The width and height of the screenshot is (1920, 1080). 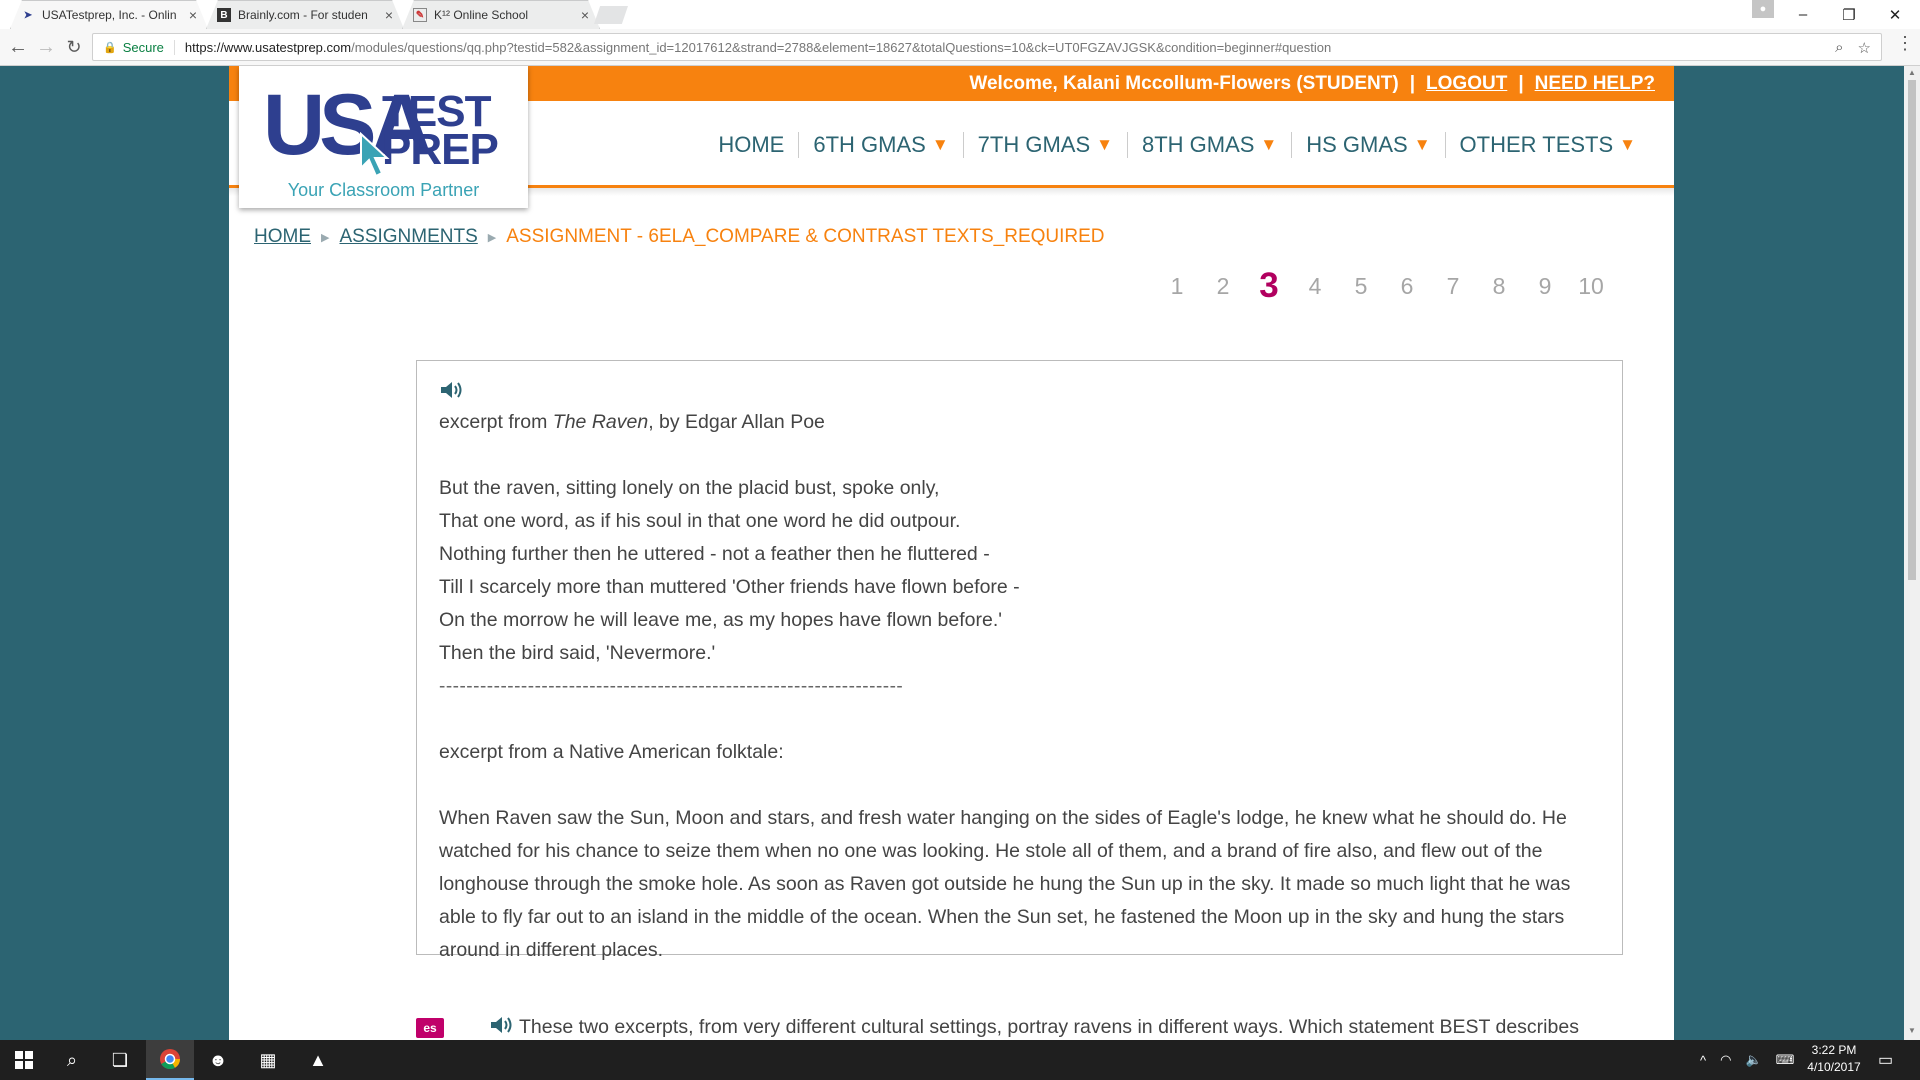 What do you see at coordinates (1223, 286) in the screenshot?
I see `page-link-2: 2` at bounding box center [1223, 286].